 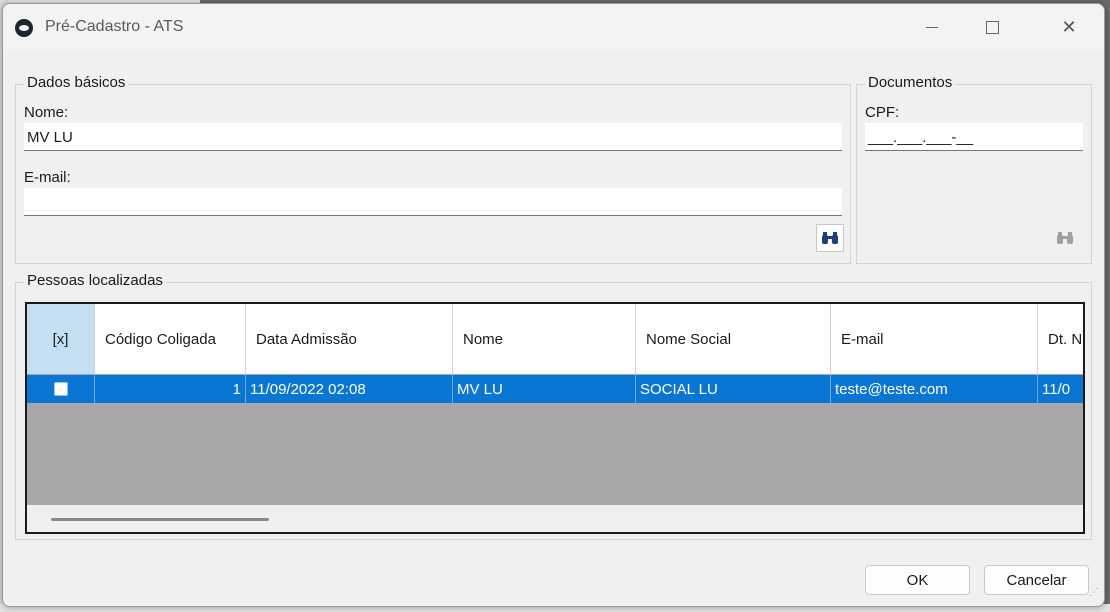 What do you see at coordinates (553, 27) in the screenshot?
I see `title-bar: Pré-Cadastro - ATS ✕` at bounding box center [553, 27].